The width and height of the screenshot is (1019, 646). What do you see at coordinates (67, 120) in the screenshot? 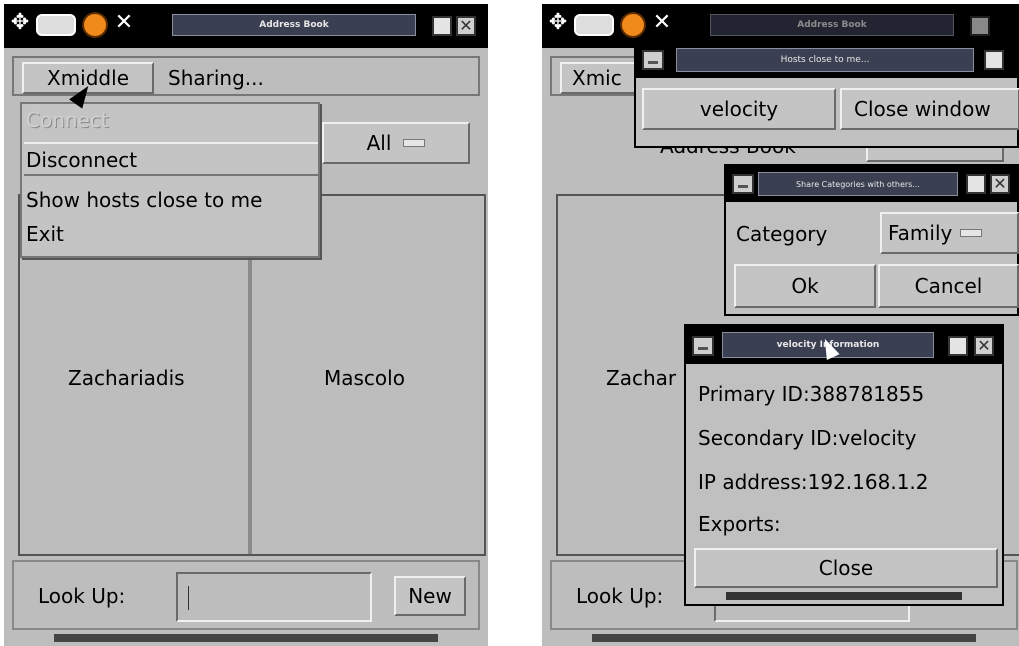
I see `menu-item-connect: Connect` at bounding box center [67, 120].